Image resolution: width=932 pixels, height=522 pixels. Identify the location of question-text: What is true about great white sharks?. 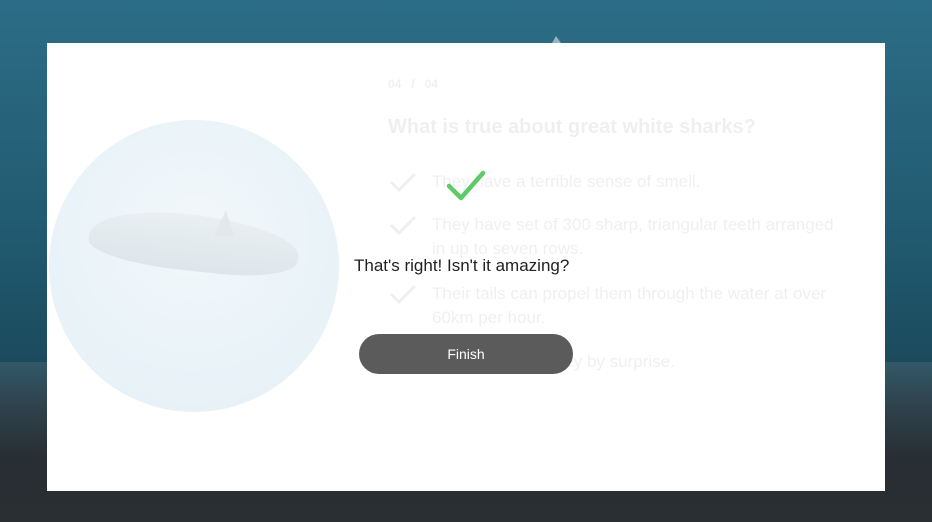
(572, 127).